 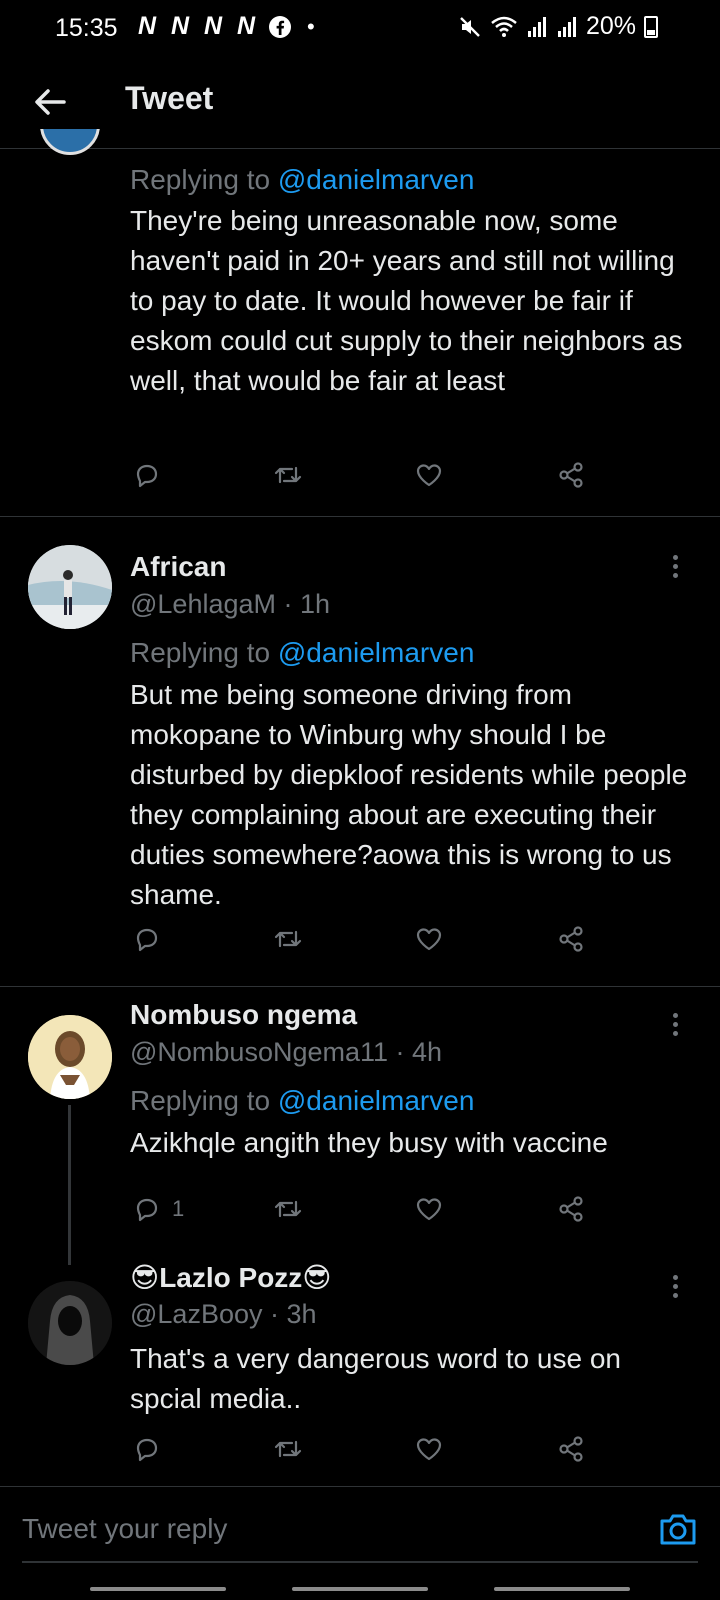 I want to click on author-handle: @LehlagaM · 1h, so click(x=230, y=604).